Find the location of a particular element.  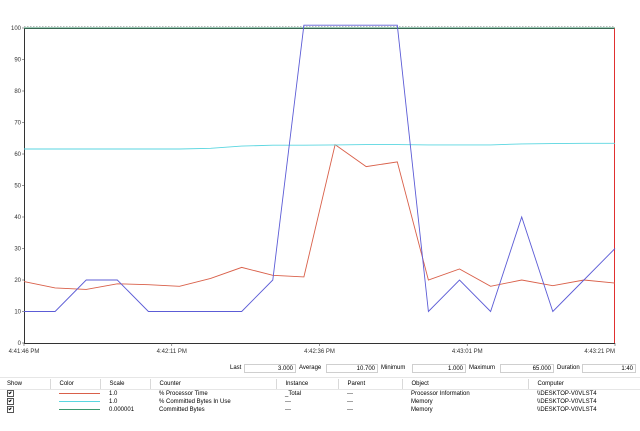

duration-label: Duration is located at coordinates (568, 368).